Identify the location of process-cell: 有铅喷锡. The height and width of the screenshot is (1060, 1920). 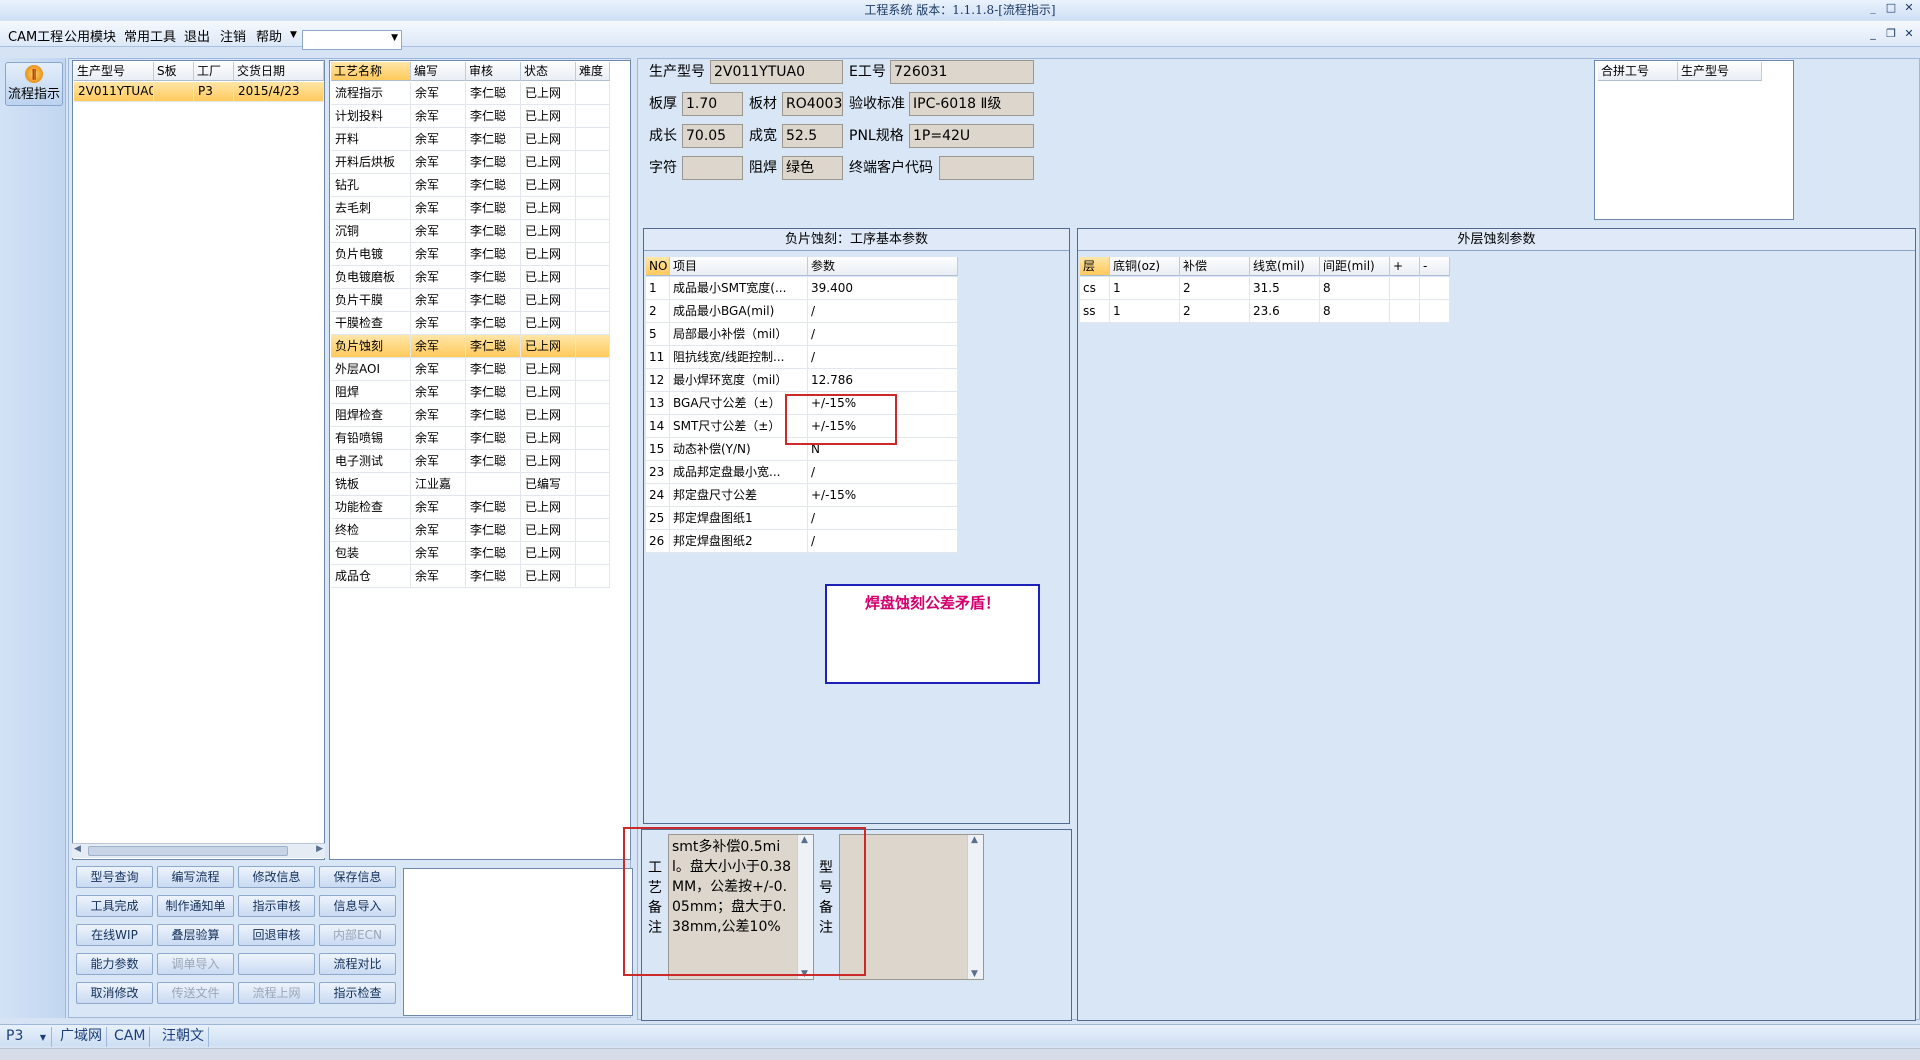
(371, 438).